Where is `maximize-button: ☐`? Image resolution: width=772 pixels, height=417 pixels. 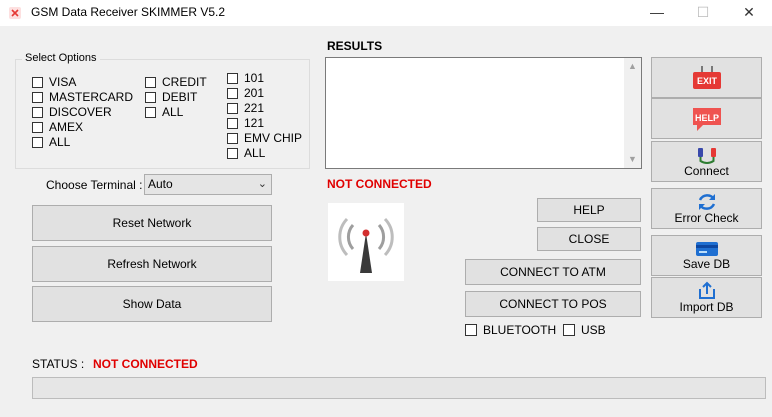
maximize-button: ☐ is located at coordinates (703, 13).